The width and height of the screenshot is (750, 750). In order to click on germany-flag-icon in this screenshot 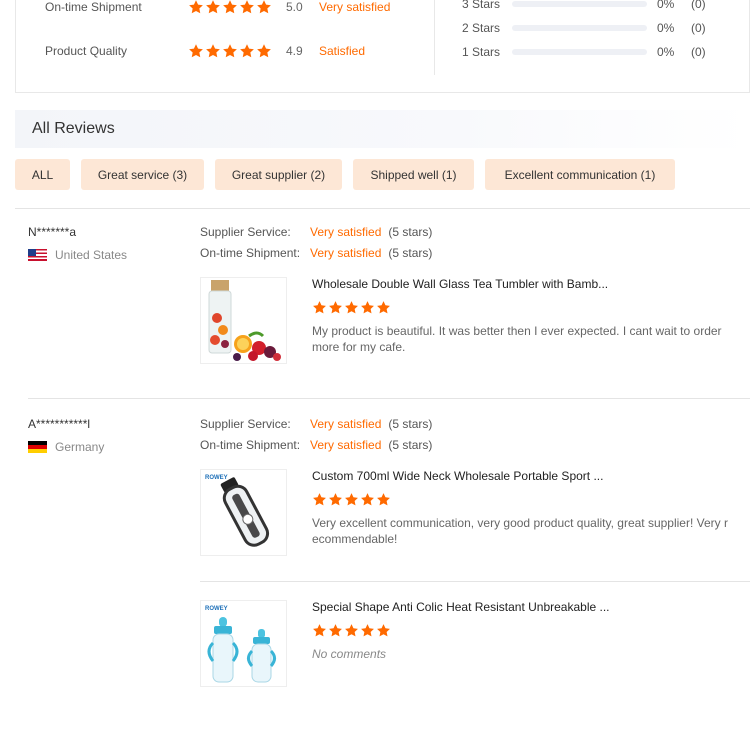, I will do `click(37, 447)`.